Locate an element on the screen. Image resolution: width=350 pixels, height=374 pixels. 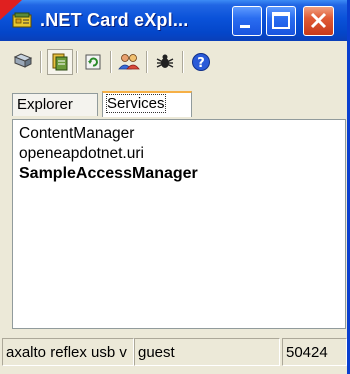
cursor-icon is located at coordinates (11, 10).